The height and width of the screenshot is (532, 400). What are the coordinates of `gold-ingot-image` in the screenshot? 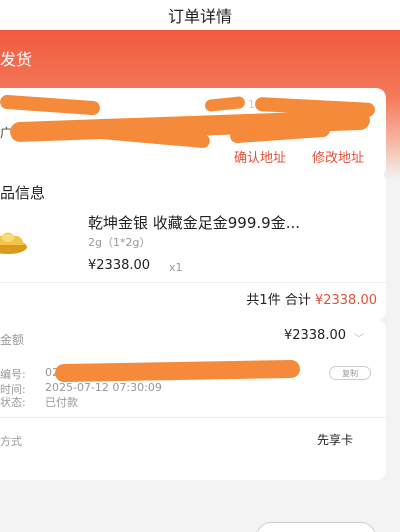 It's located at (14, 240).